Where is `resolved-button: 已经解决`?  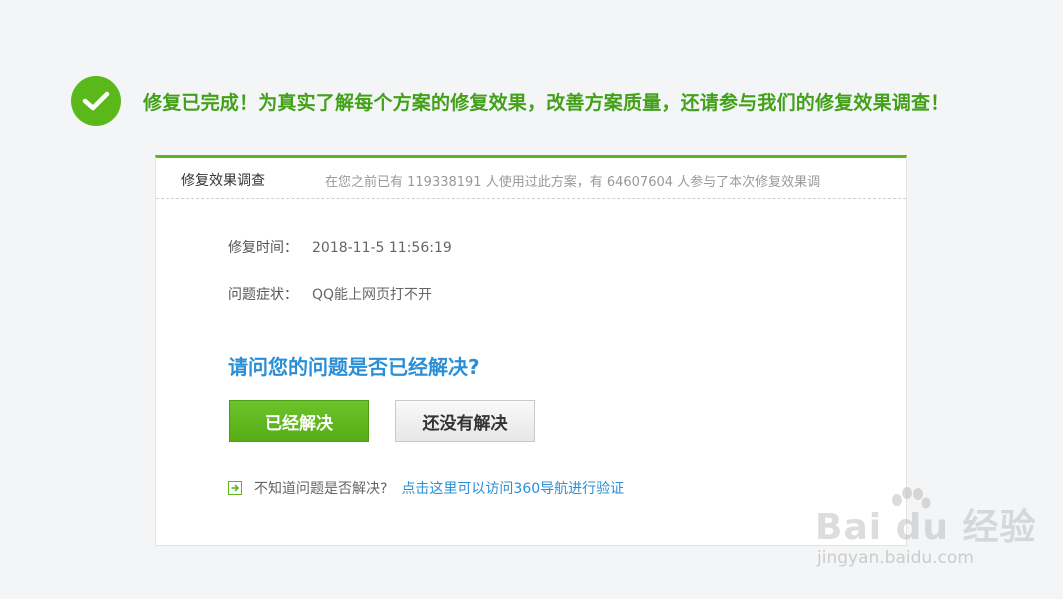 resolved-button: 已经解决 is located at coordinates (299, 421).